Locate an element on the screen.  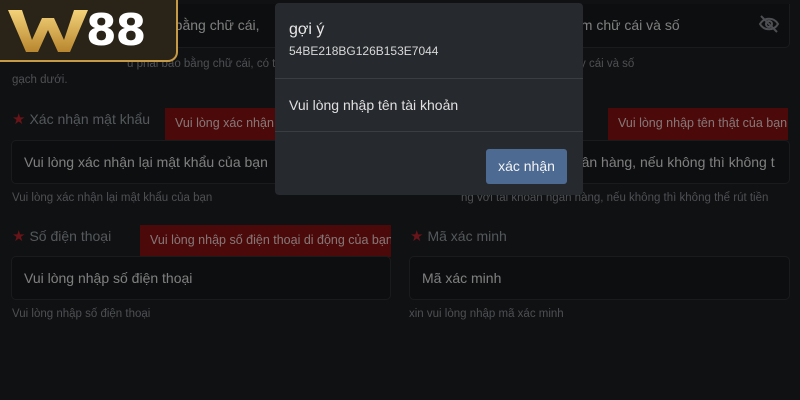
w88-logo: 88 is located at coordinates (89, 31).